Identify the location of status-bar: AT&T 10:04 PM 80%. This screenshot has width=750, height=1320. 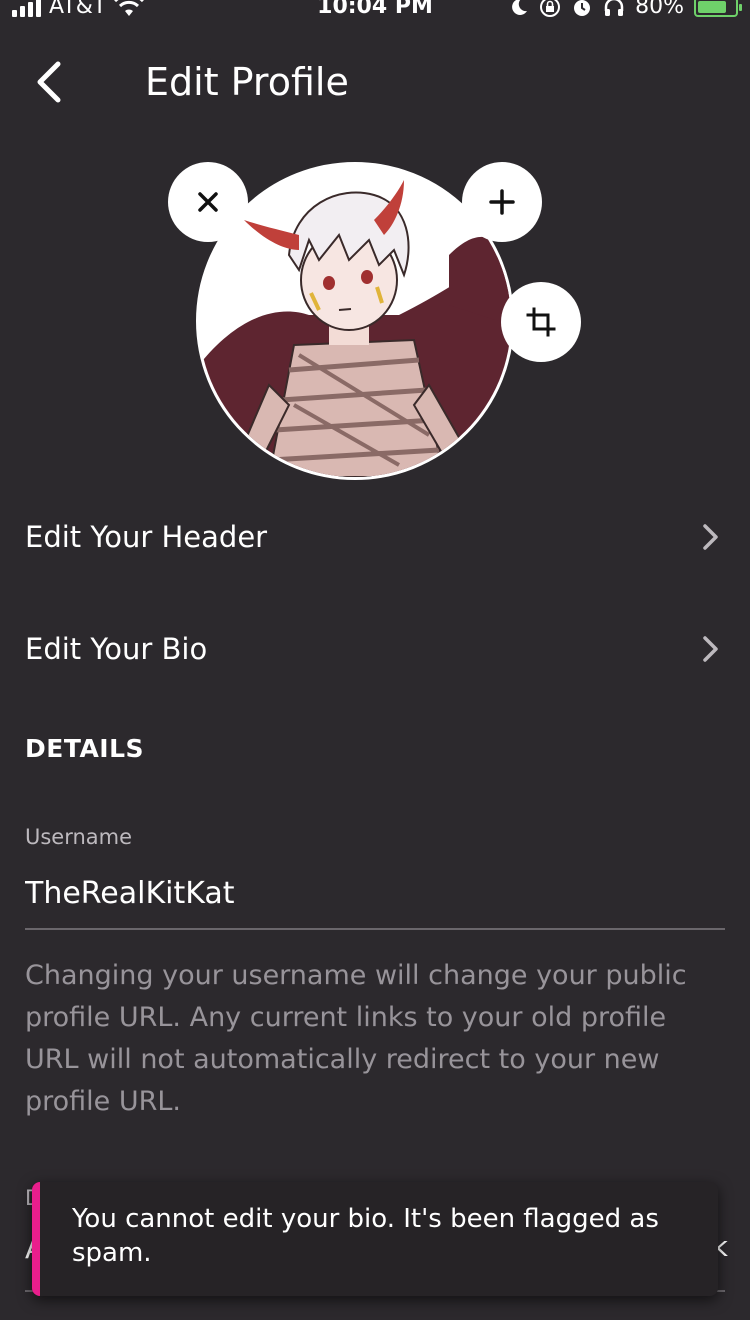
(375, 12).